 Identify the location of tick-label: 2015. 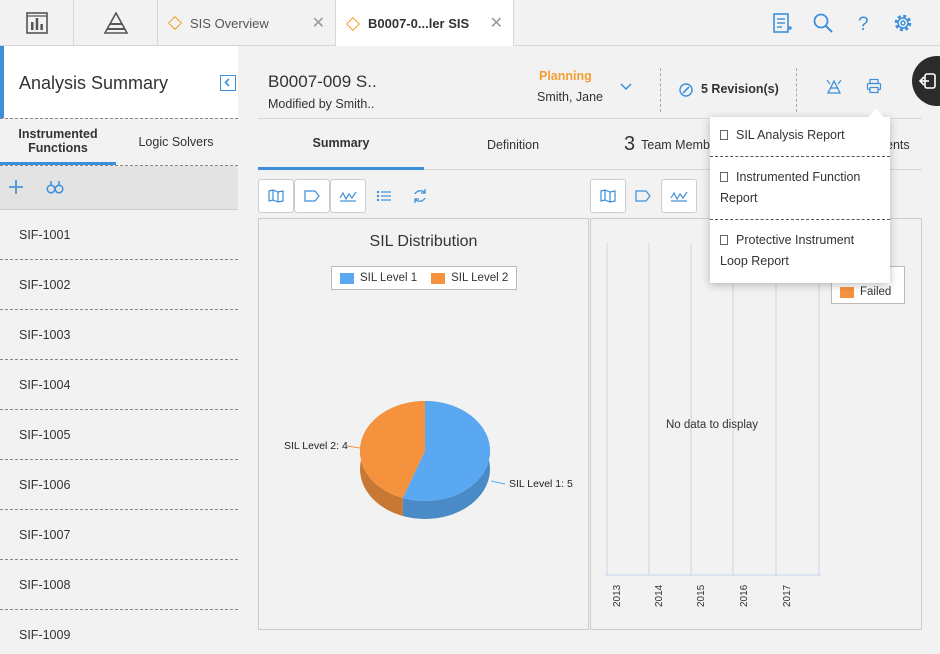
(701, 595).